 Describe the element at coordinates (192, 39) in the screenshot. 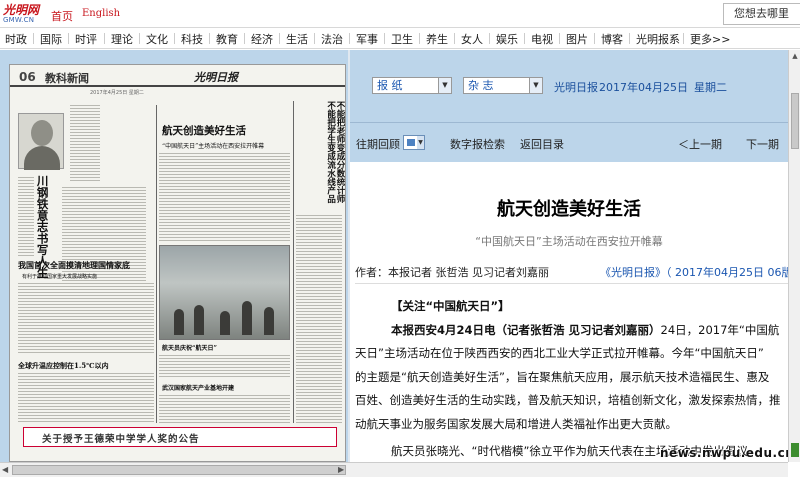

I see `nav-item: 科技` at that location.